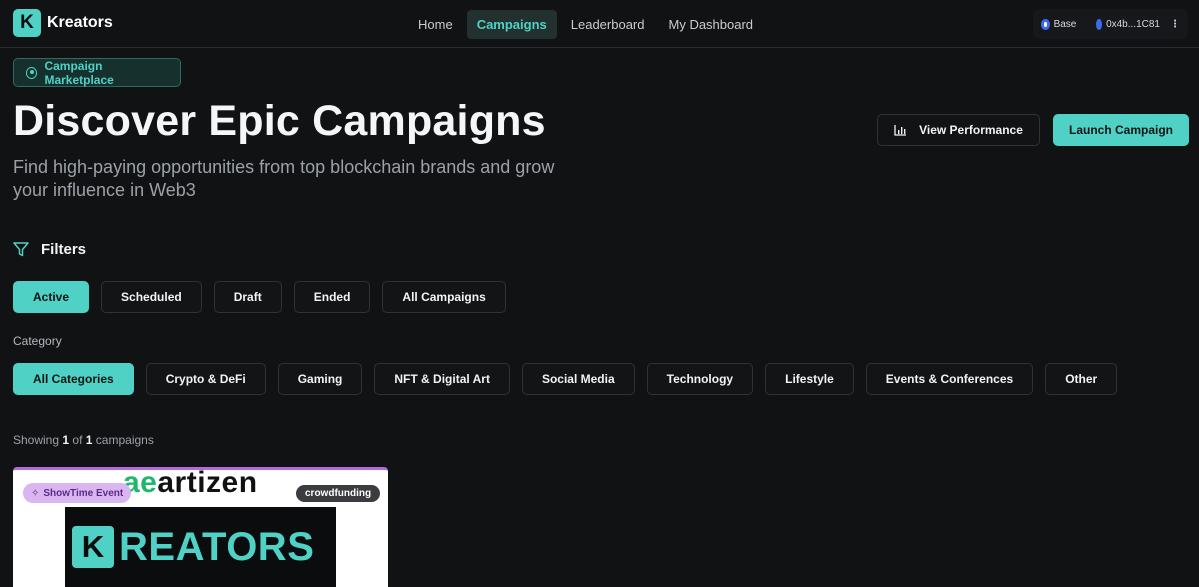 This screenshot has height=587, width=1199. Describe the element at coordinates (124, 440) in the screenshot. I see `results-suffix: campaigns` at that location.